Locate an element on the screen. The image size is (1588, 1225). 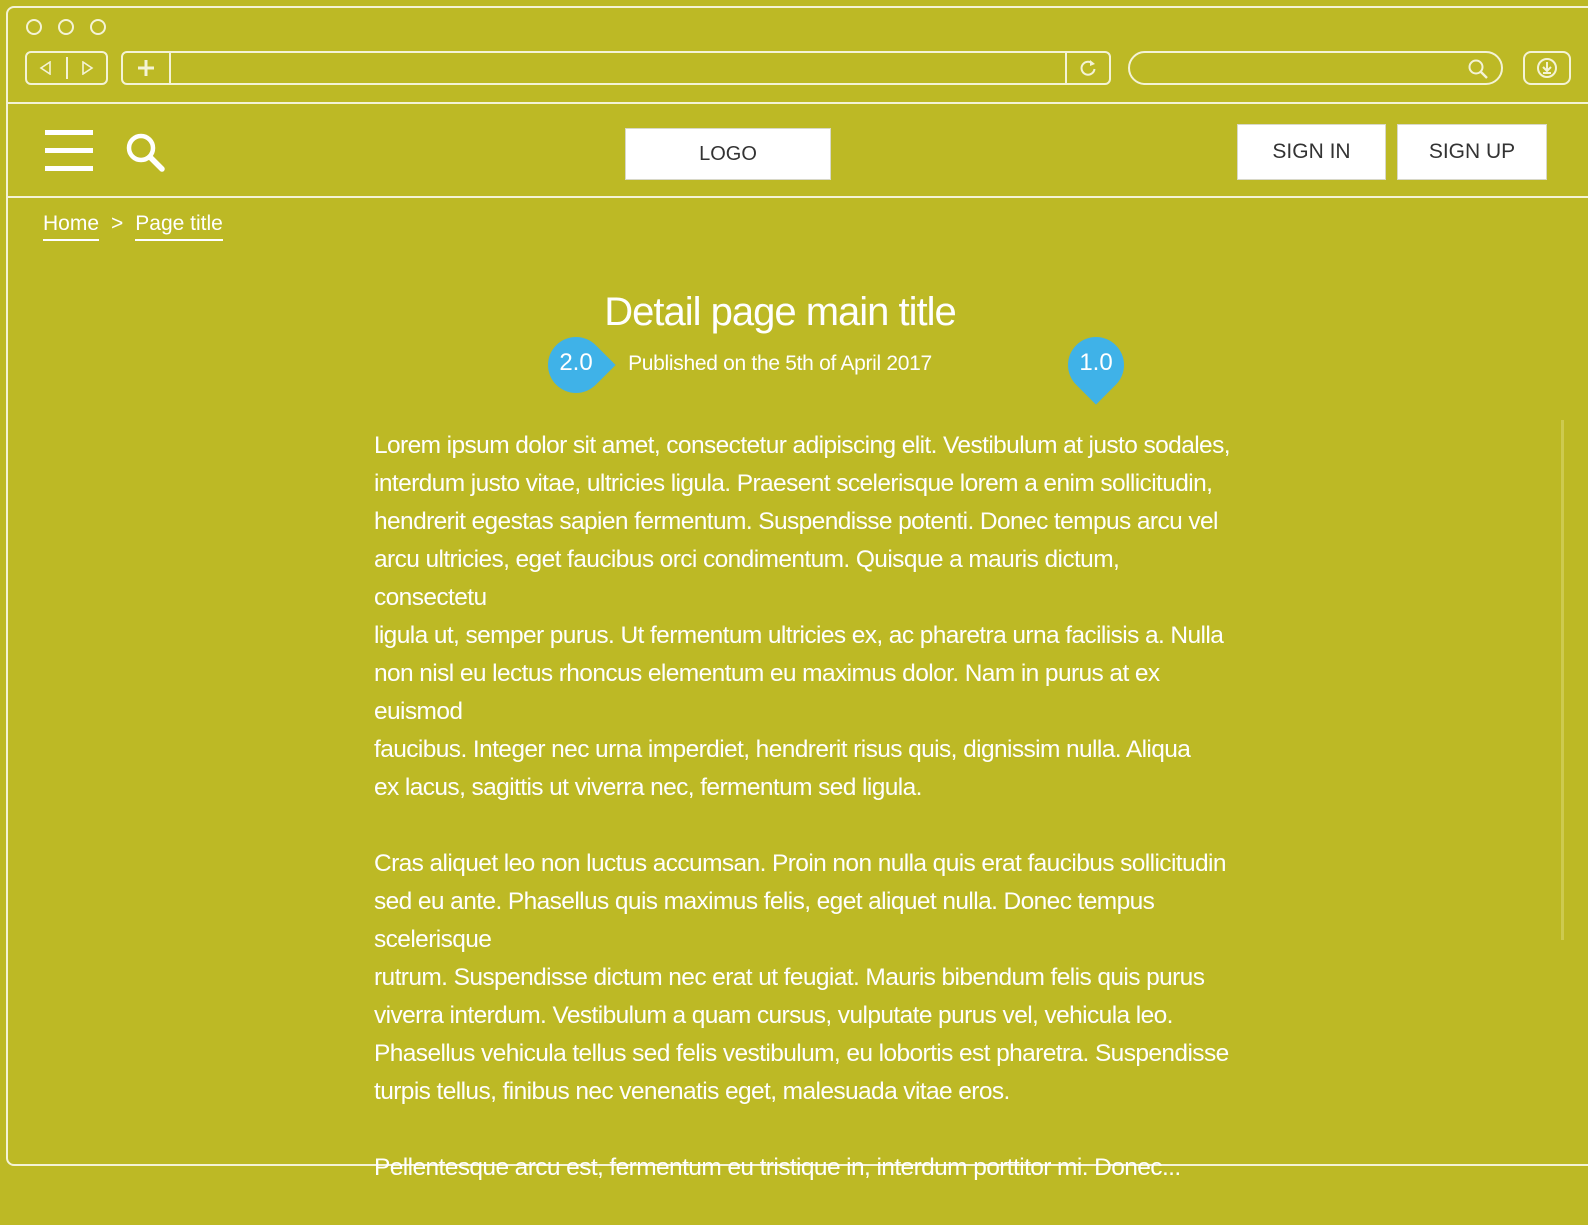
forward-arrow-icon is located at coordinates (87, 68).